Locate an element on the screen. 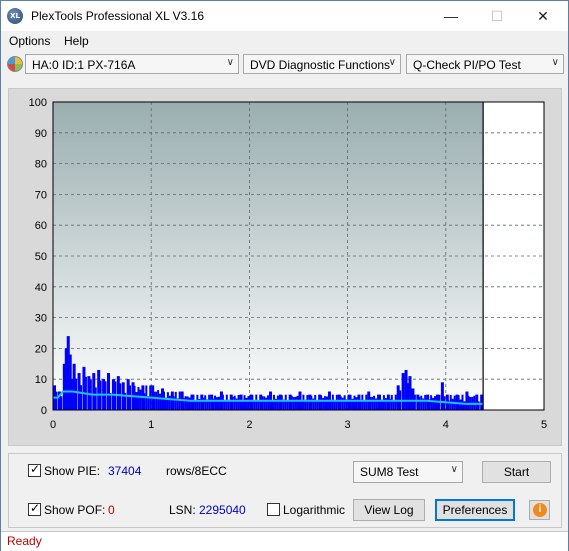 This screenshot has width=569, height=551. start-button: Start is located at coordinates (516, 472).